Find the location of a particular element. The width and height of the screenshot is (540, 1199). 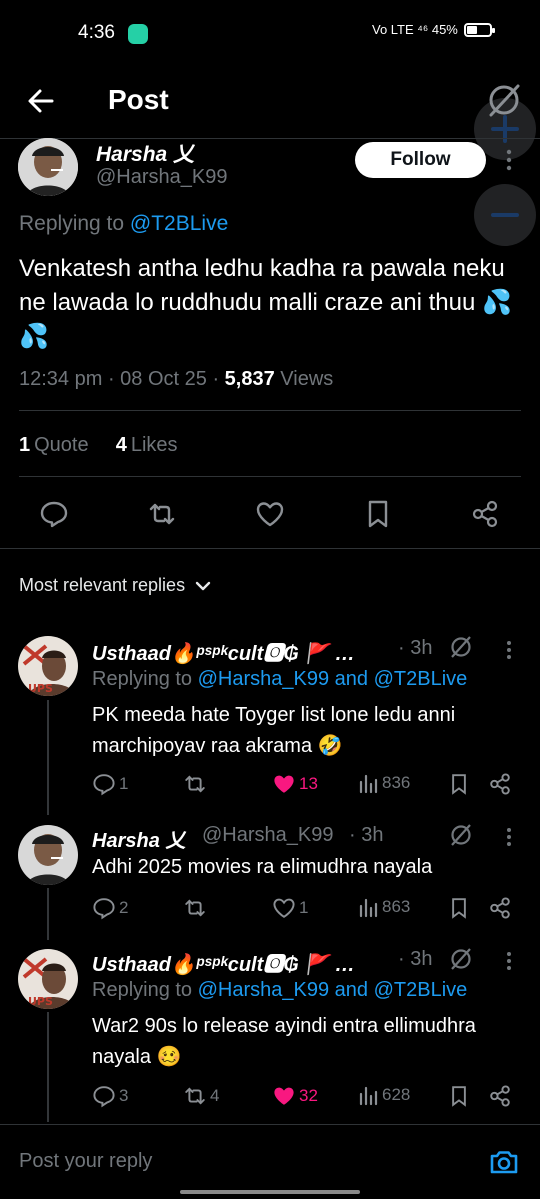

follow-button: Follow is located at coordinates (420, 160).